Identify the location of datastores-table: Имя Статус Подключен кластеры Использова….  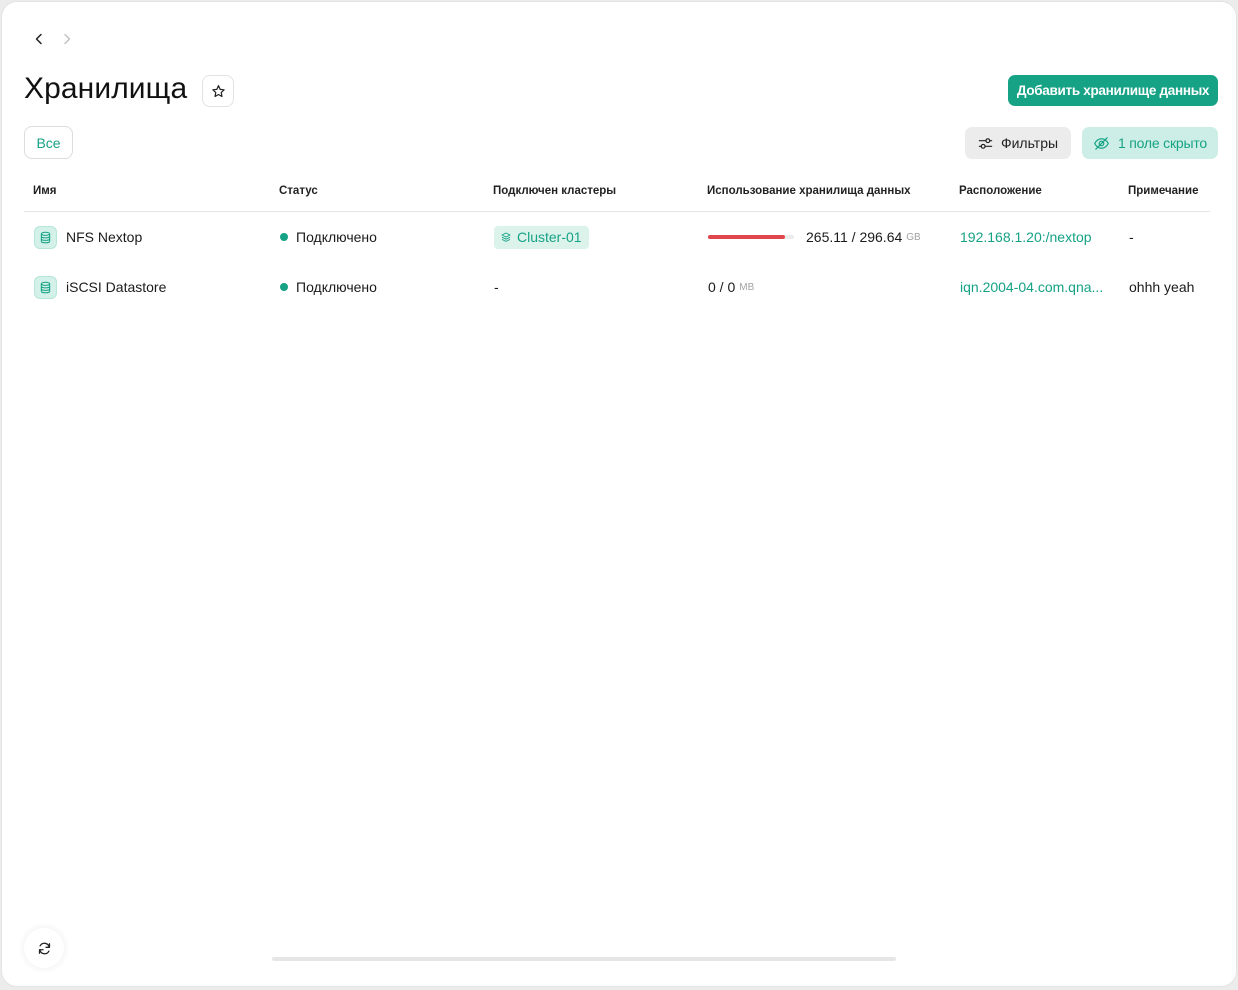
(617, 242).